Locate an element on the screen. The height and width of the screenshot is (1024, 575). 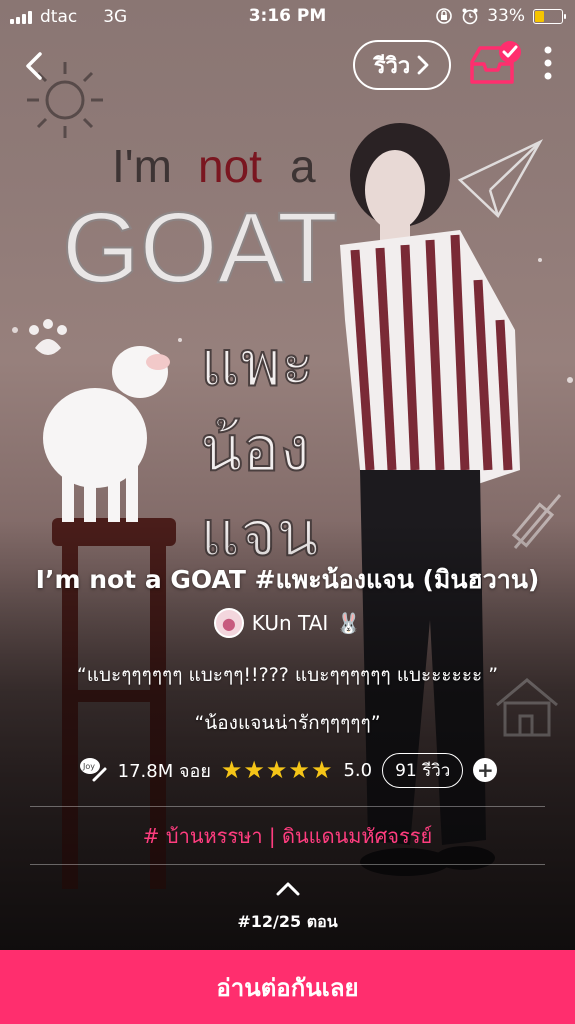
chevron-right-icon is located at coordinates (423, 65).